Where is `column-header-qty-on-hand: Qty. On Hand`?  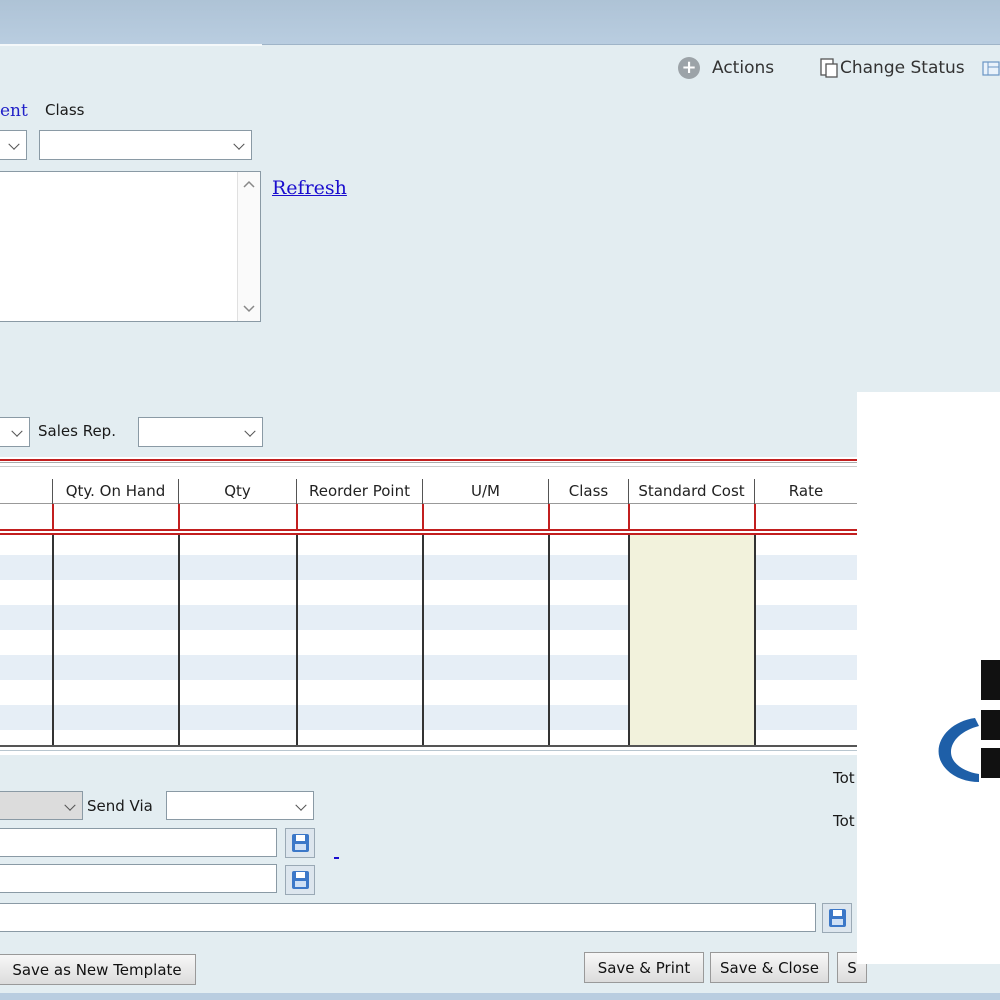
column-header-qty-on-hand: Qty. On Hand is located at coordinates (116, 491).